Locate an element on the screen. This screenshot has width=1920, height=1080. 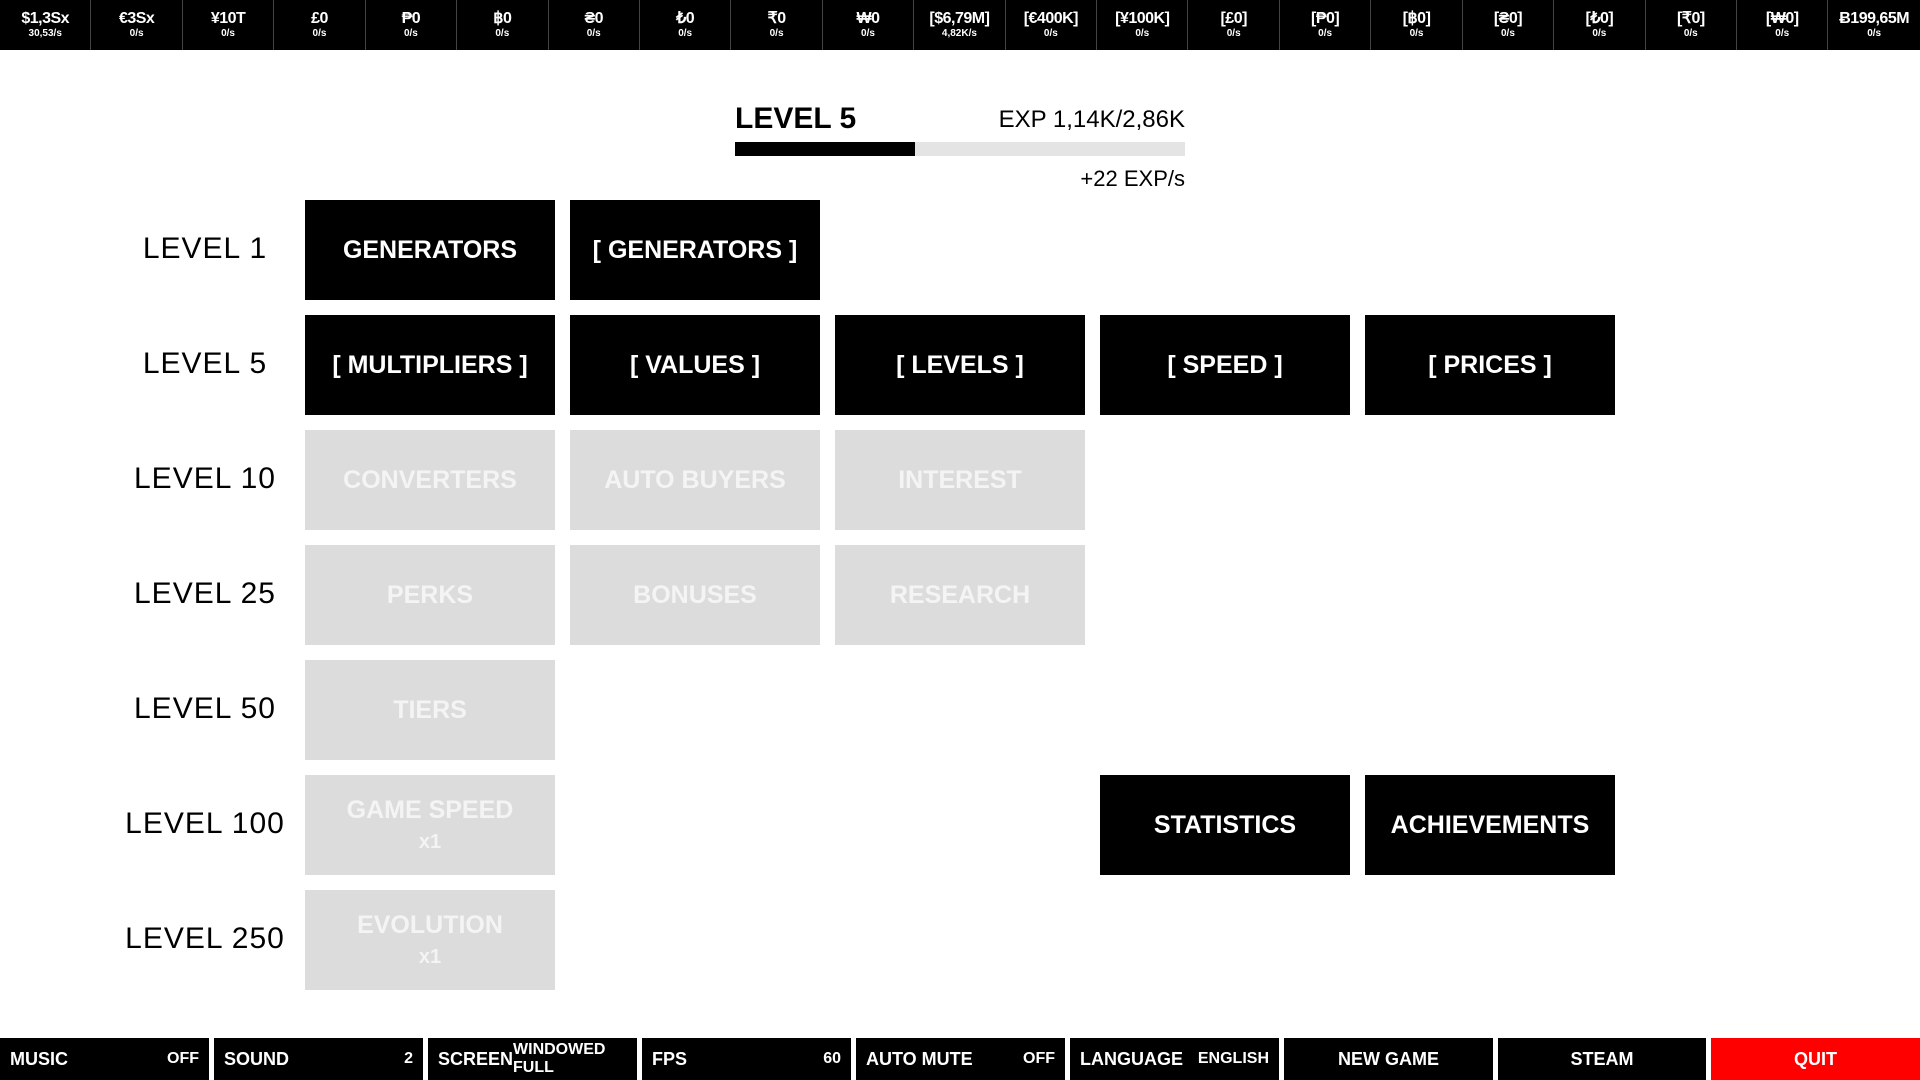
currency-amount: $1,3Sx is located at coordinates (45, 18).